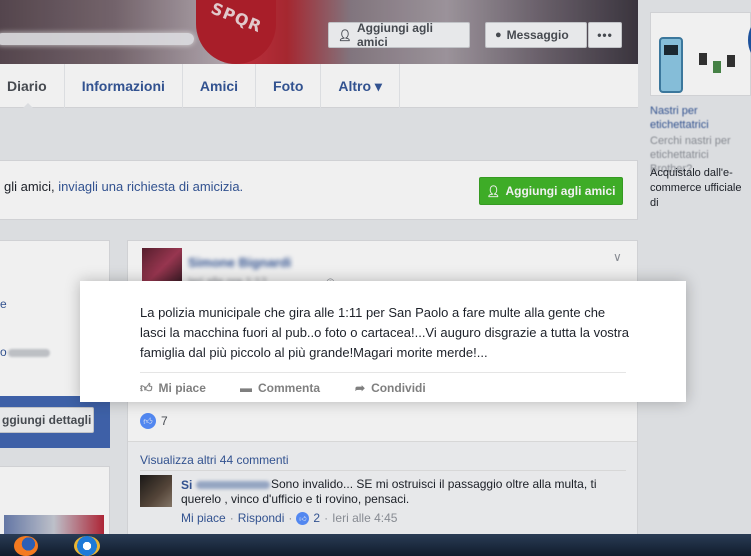 The width and height of the screenshot is (751, 556). I want to click on message-button: ● Messaggio, so click(536, 35).